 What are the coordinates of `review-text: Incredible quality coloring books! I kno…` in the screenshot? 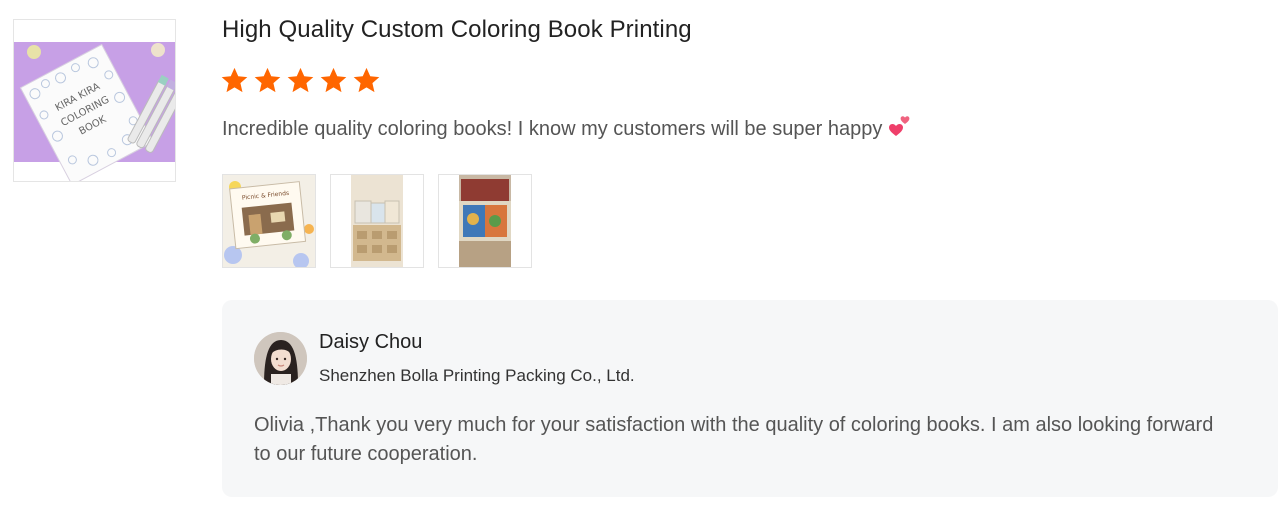 It's located at (567, 127).